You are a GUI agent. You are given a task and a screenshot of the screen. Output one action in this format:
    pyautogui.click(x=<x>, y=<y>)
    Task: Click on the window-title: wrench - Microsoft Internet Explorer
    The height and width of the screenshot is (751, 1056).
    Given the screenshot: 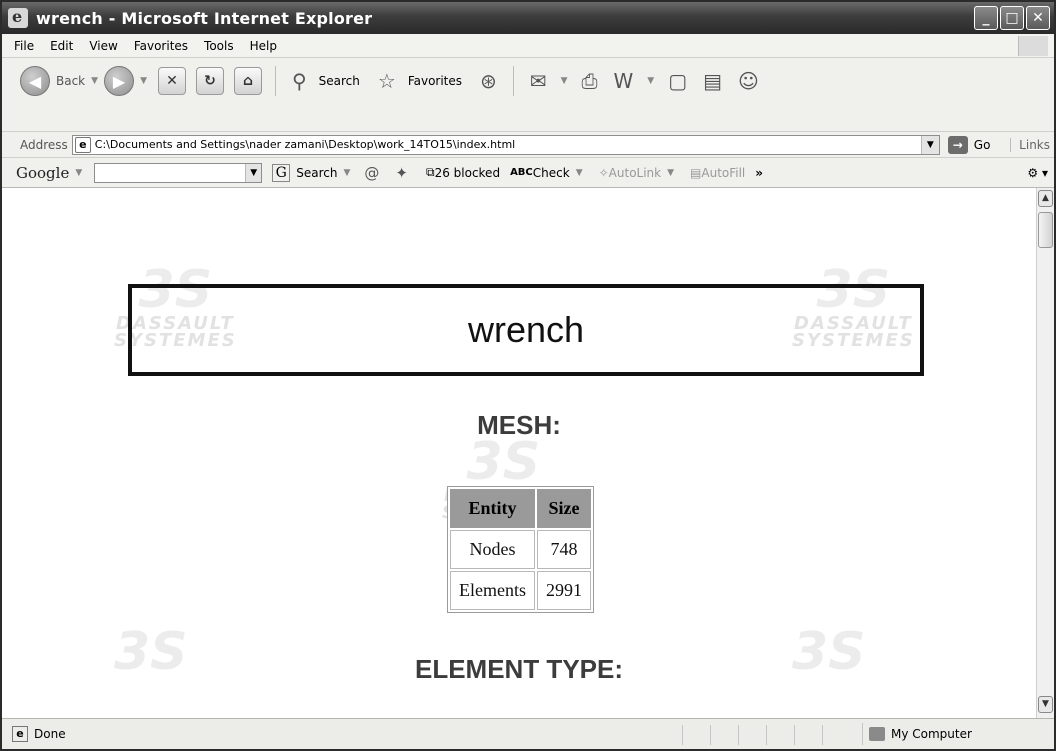 What is the action you would take?
    pyautogui.click(x=204, y=18)
    